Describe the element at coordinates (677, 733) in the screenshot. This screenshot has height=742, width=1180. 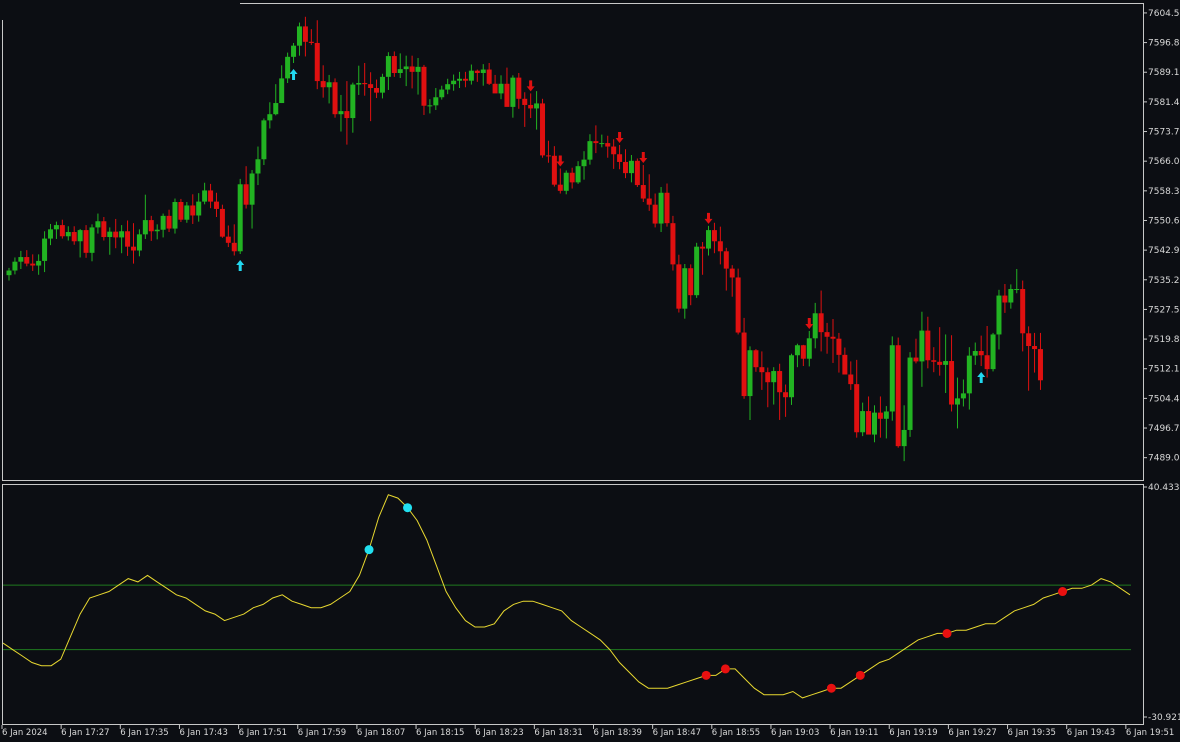
I see `time-tick-label: 6 Jan 18:47` at that location.